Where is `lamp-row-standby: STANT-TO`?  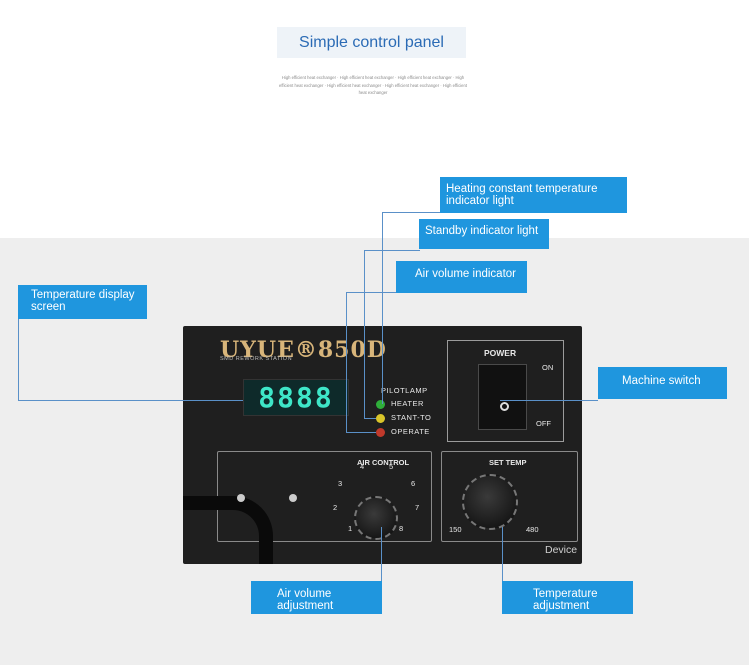
lamp-row-standby: STANT-TO is located at coordinates (403, 418).